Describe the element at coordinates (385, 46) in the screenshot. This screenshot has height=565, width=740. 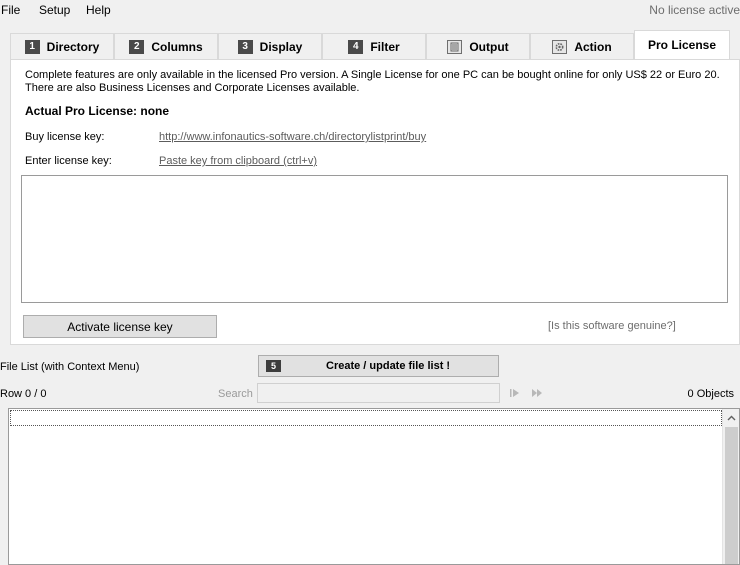
I see `tab-label: Filter` at that location.